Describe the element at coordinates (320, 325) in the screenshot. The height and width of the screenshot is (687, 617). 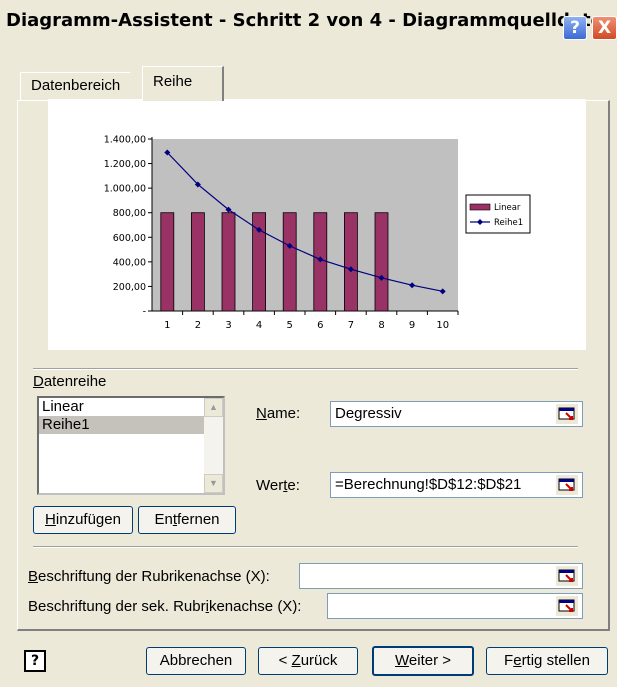
I see `x-tick-label: 6` at that location.